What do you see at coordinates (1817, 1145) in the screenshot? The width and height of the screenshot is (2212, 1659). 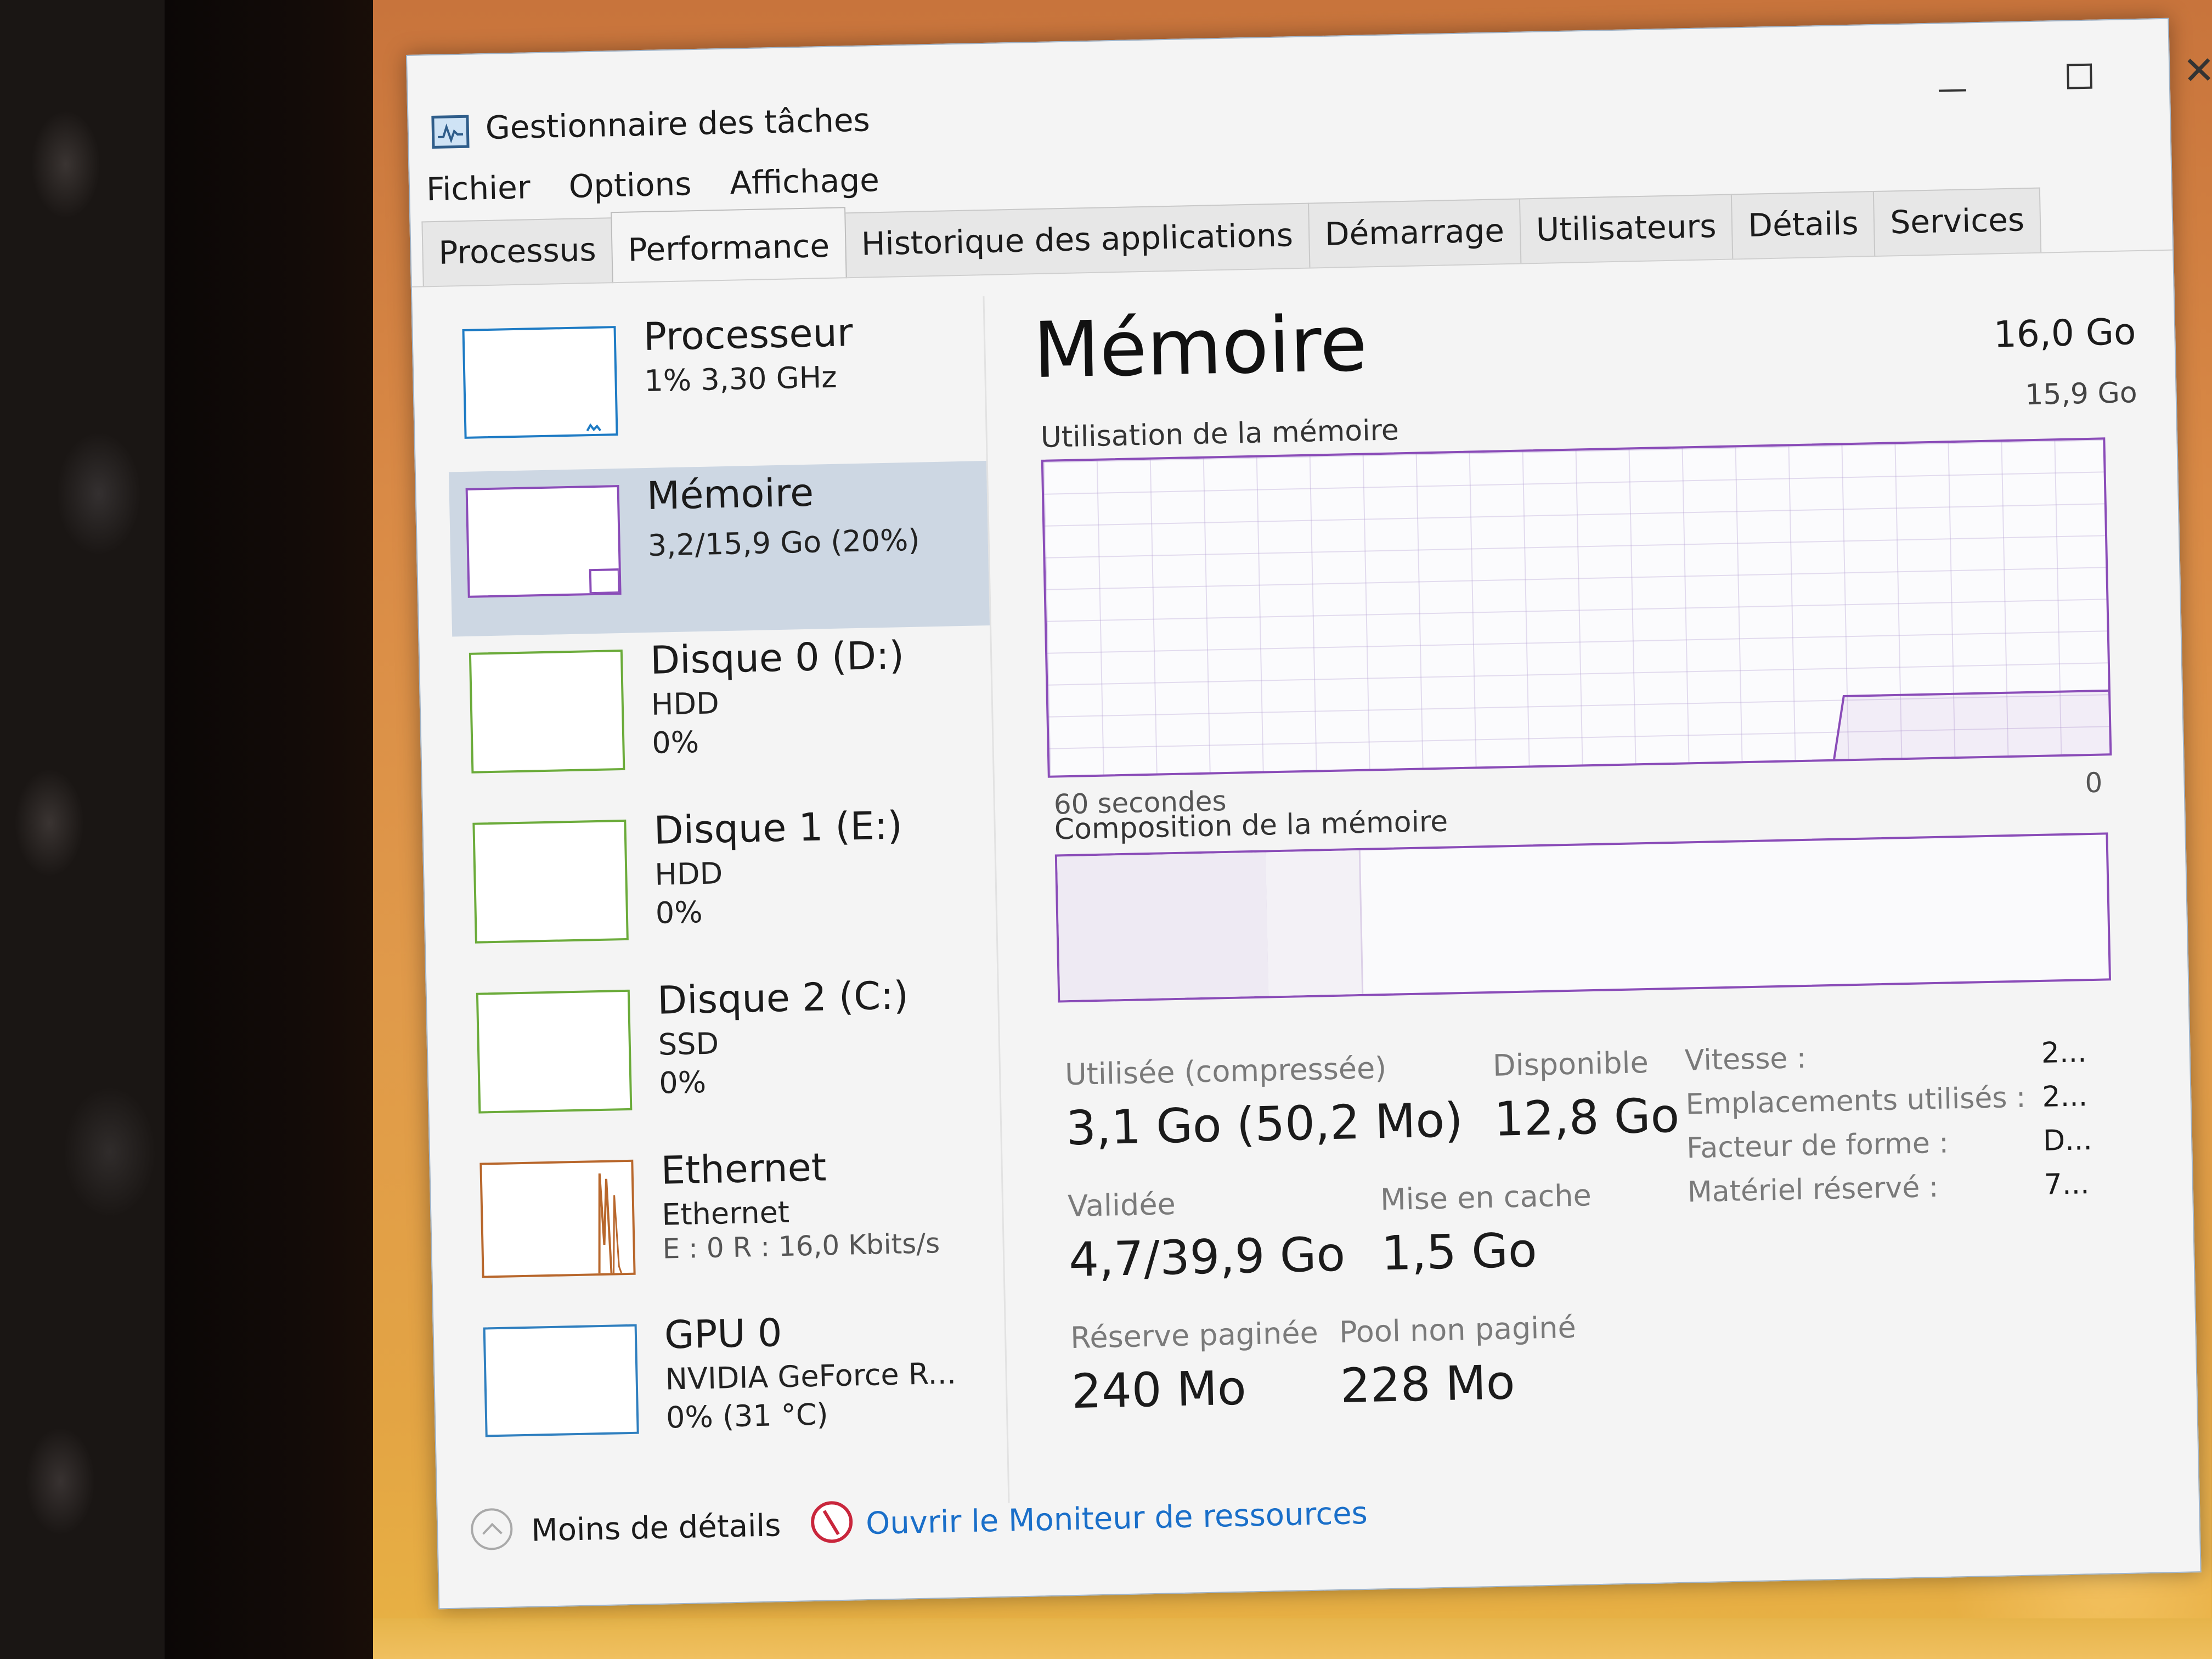 I see `detail-form-factor-label: Facteur de forme :` at bounding box center [1817, 1145].